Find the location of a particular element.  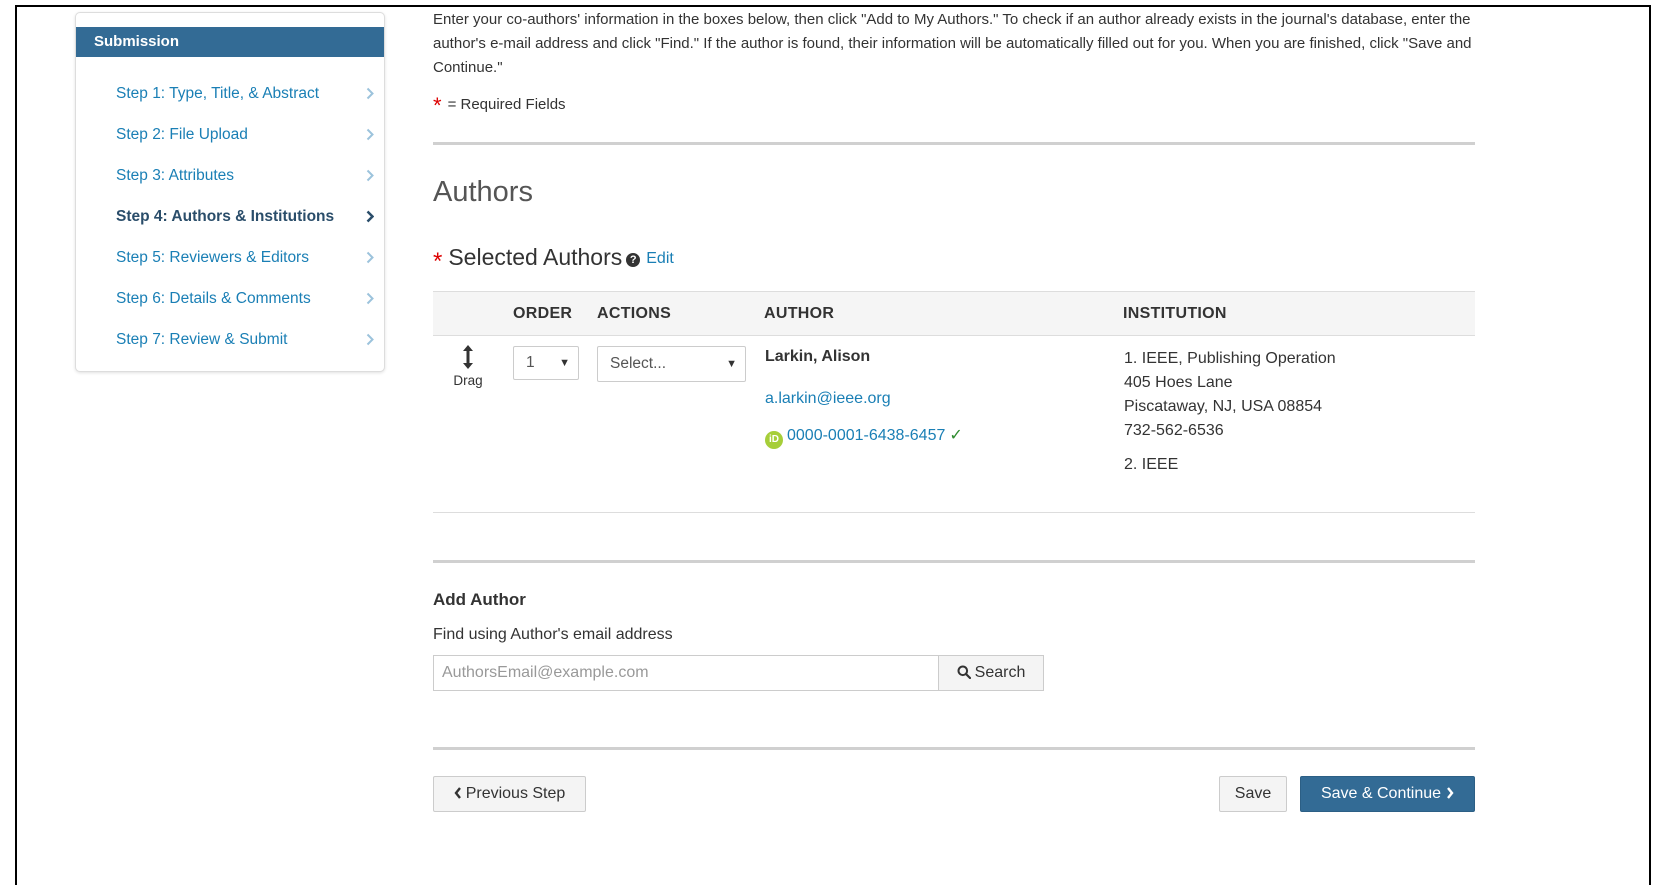

previous-step-button: Previous Step is located at coordinates (509, 794).